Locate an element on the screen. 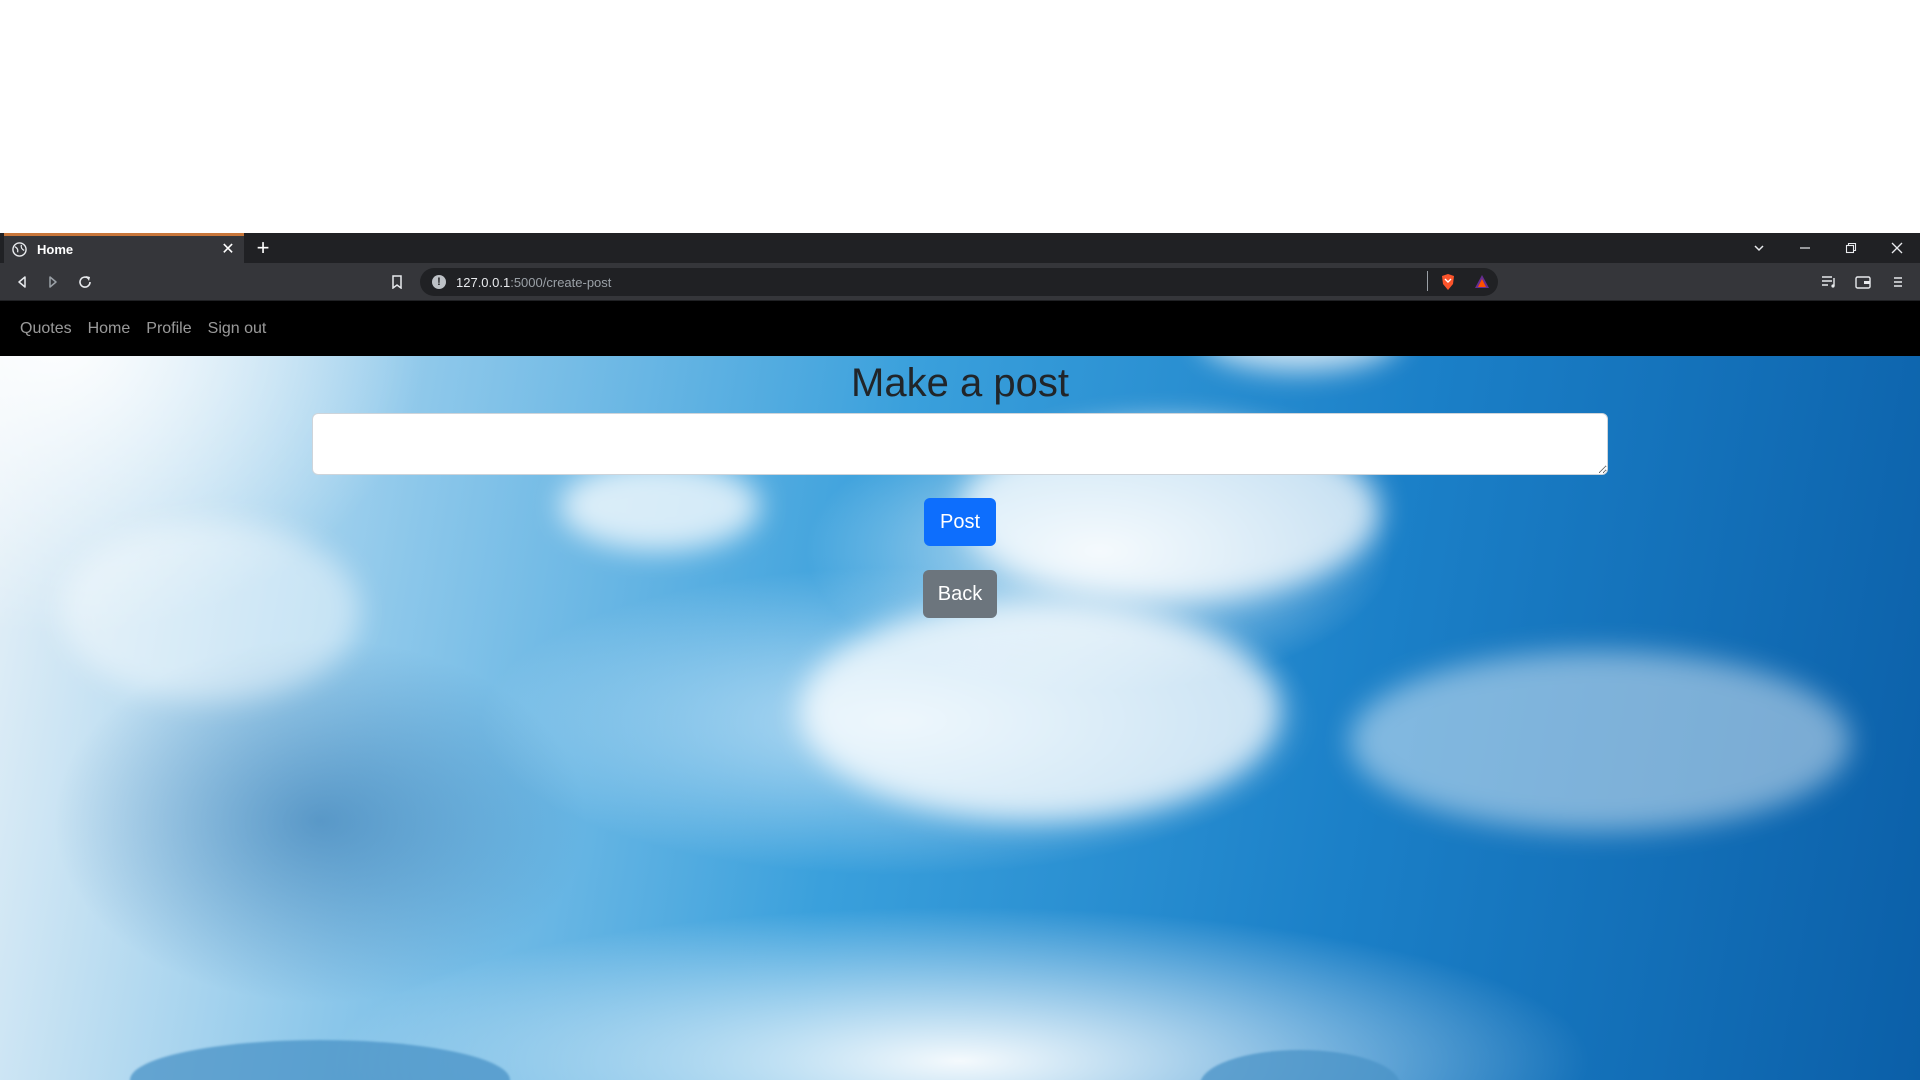 Image resolution: width=1920 pixels, height=1080 pixels. address-bar: ! 127.0.0.1 :5000/create-post is located at coordinates (959, 282).